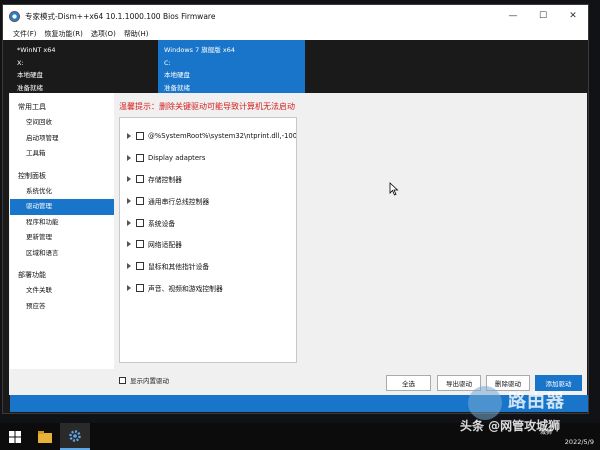 This screenshot has height=450, width=600. What do you see at coordinates (579, 442) in the screenshot?
I see `taskbar-date: 2022/5/9` at bounding box center [579, 442].